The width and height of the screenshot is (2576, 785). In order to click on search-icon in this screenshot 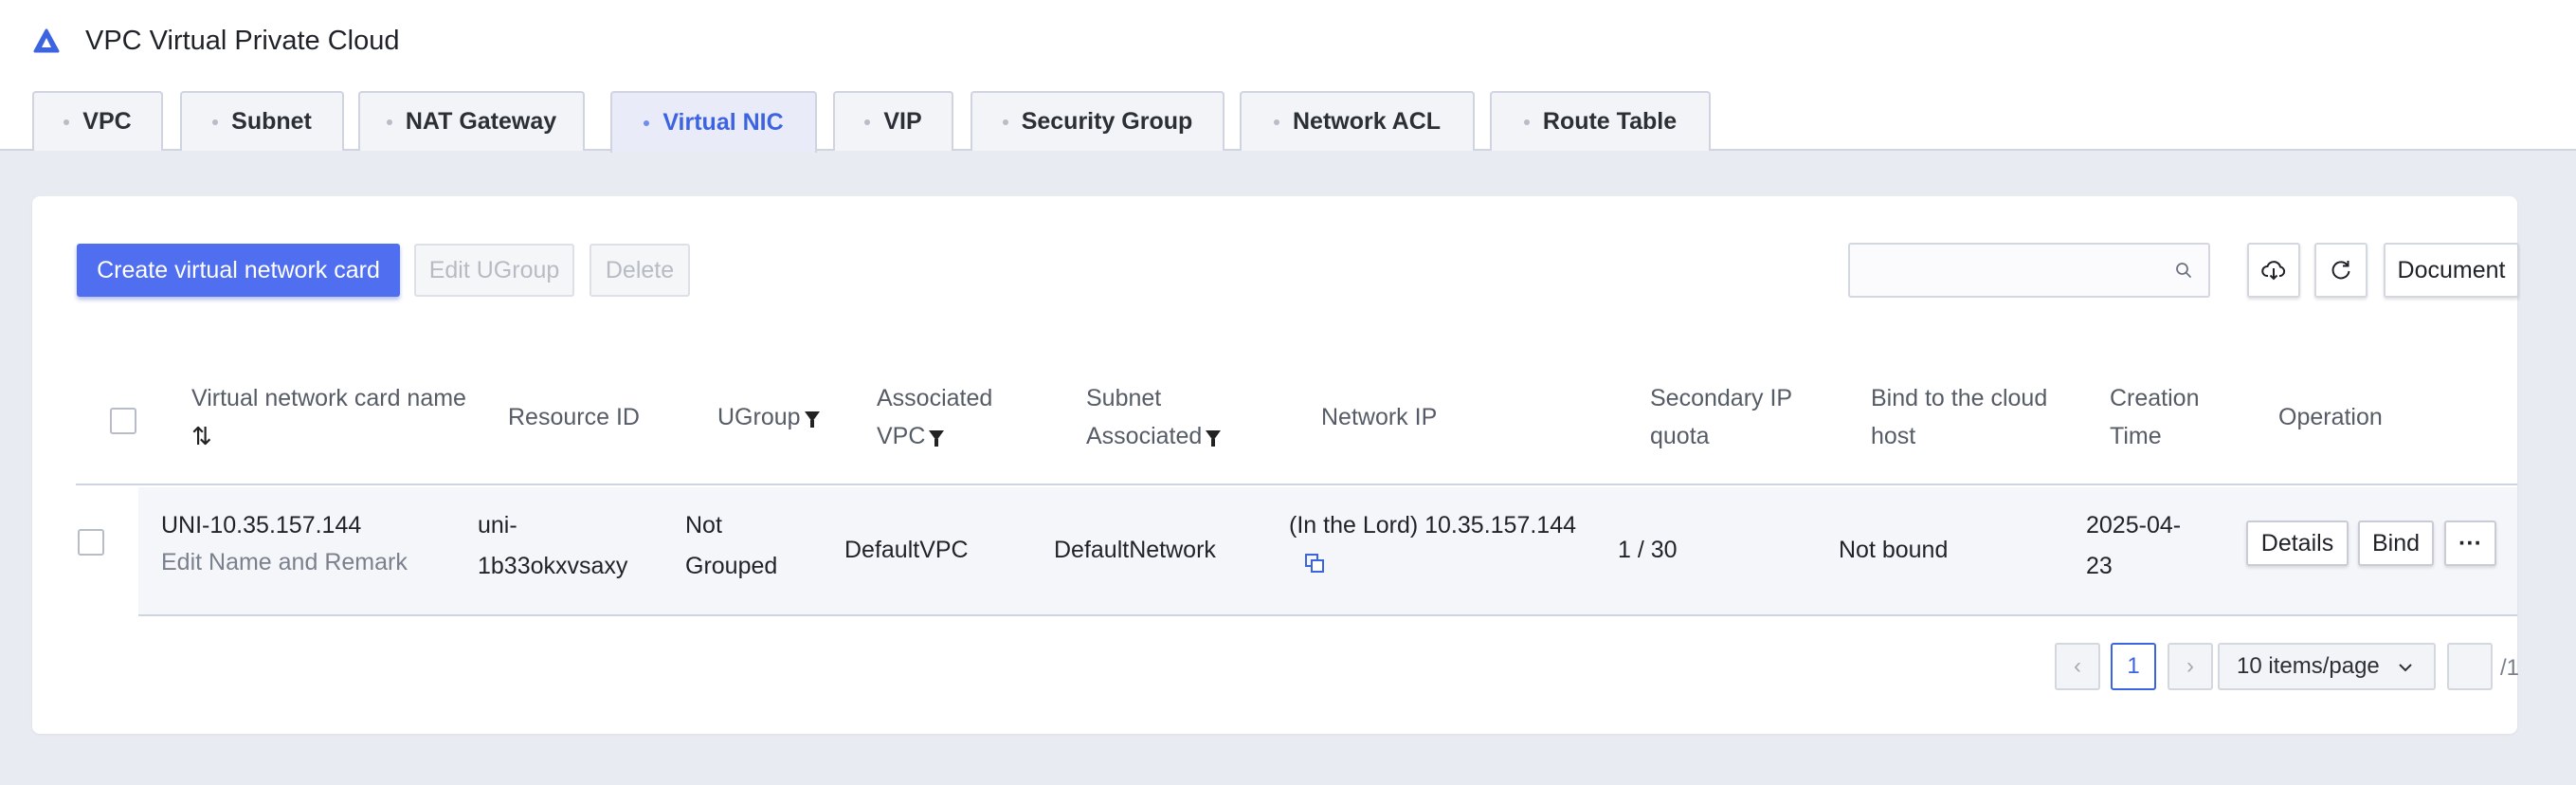, I will do `click(2183, 270)`.